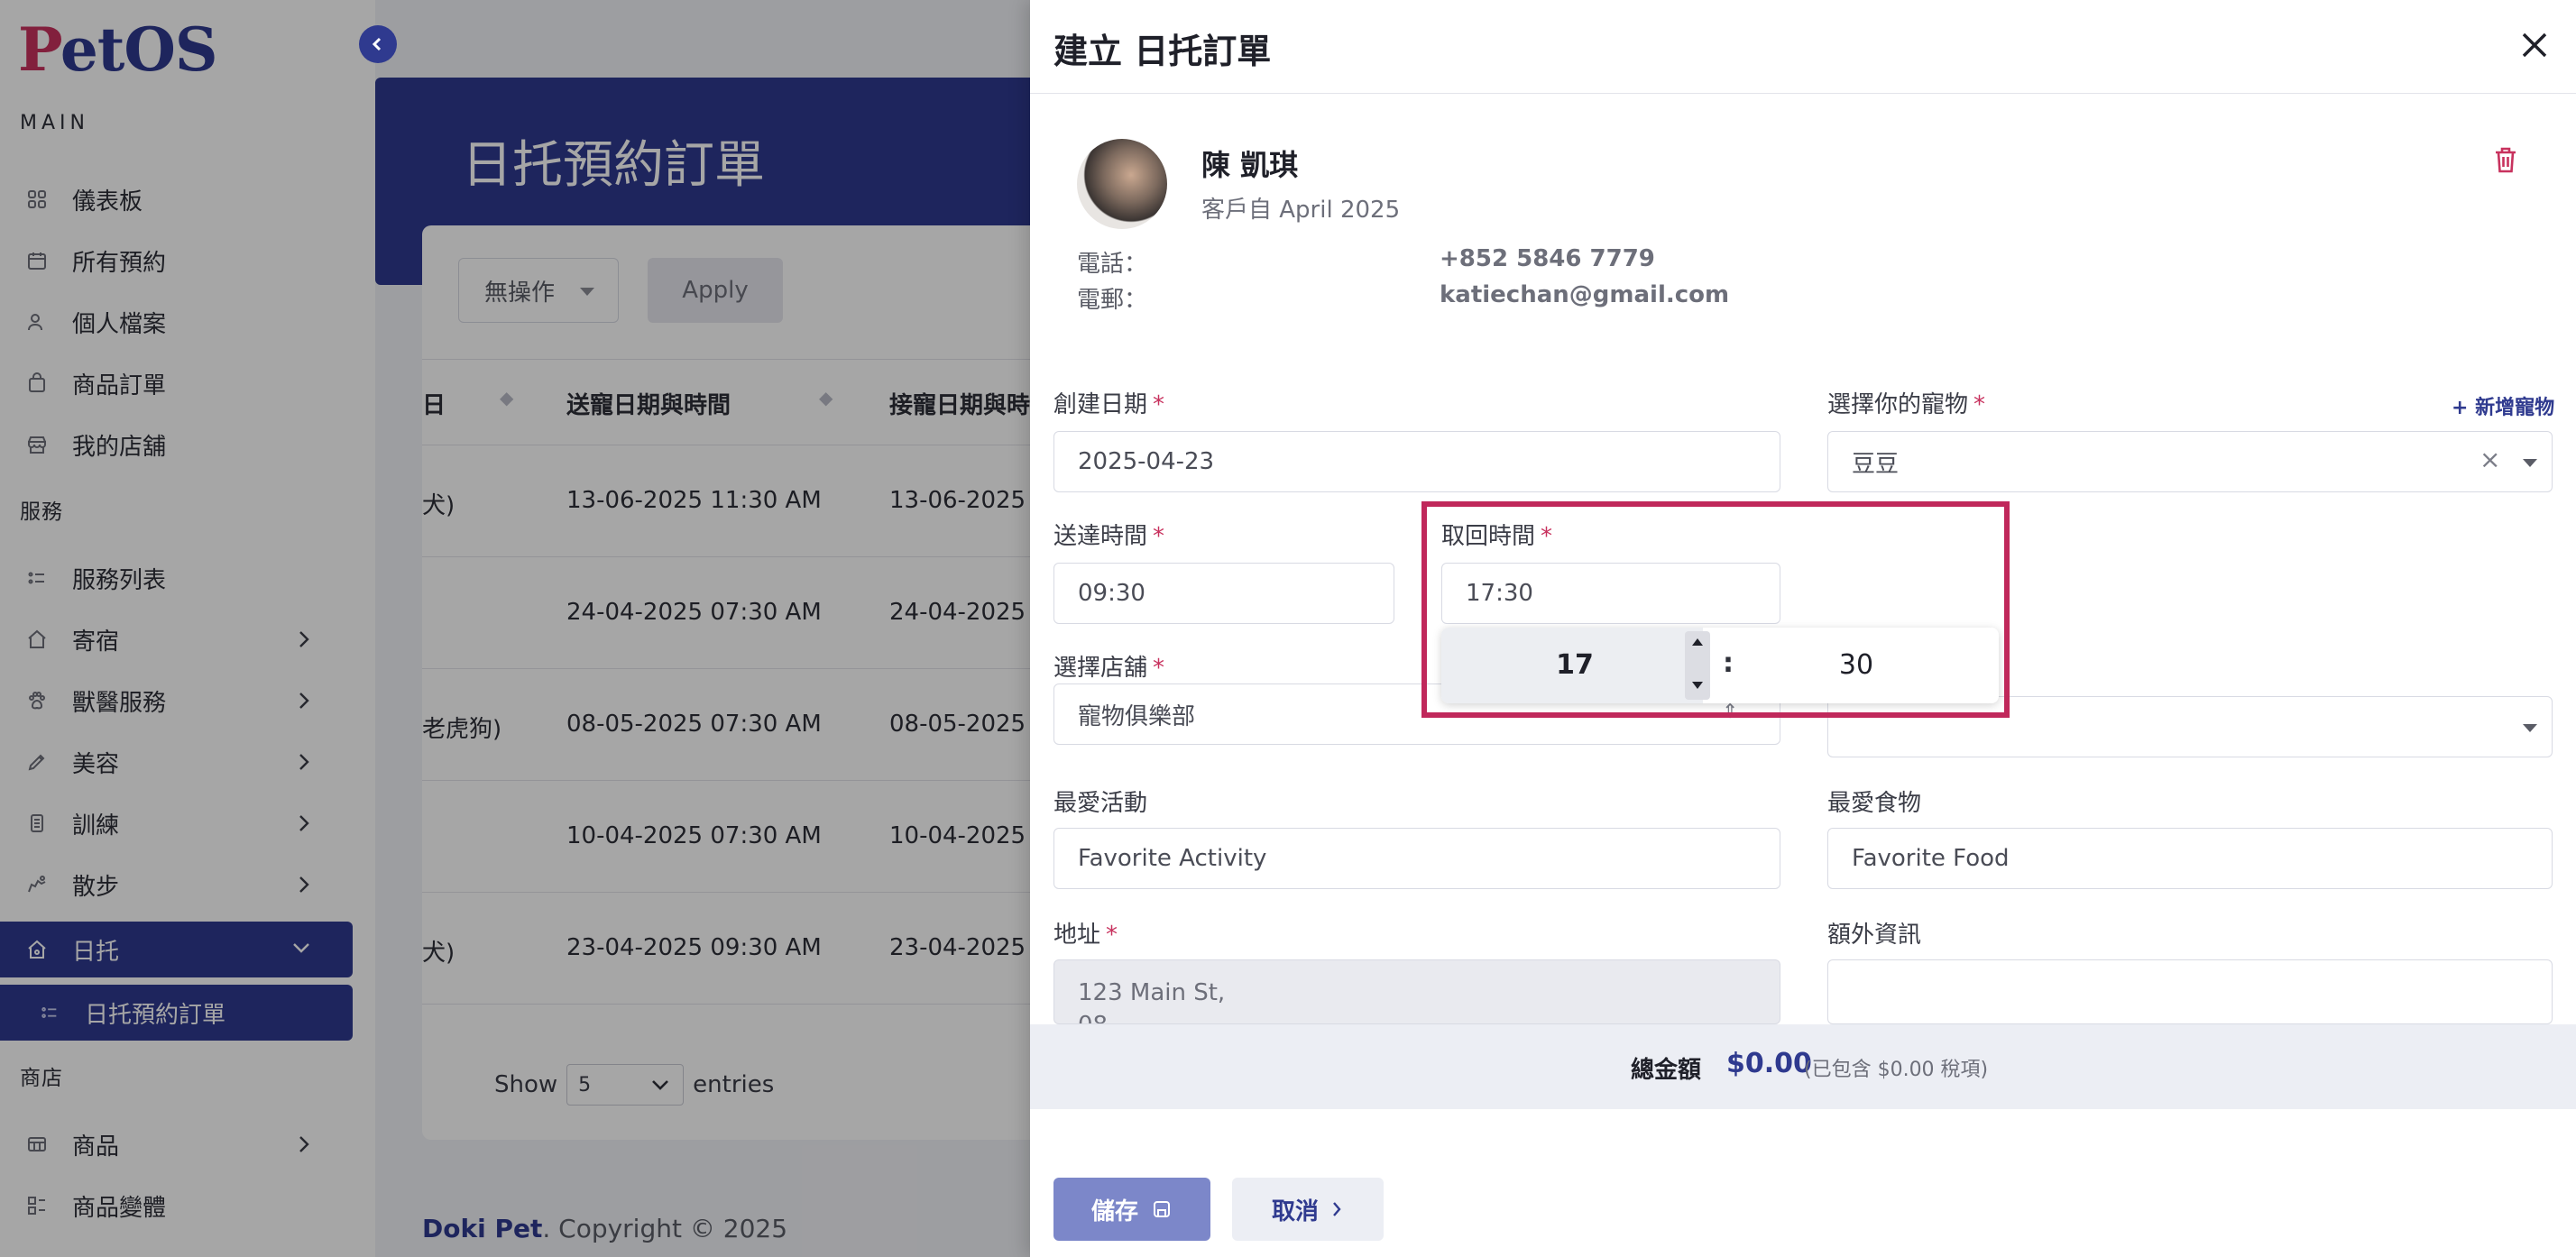 The image size is (2576, 1257). What do you see at coordinates (1874, 935) in the screenshot?
I see `extra-info-label: 額外資訊` at bounding box center [1874, 935].